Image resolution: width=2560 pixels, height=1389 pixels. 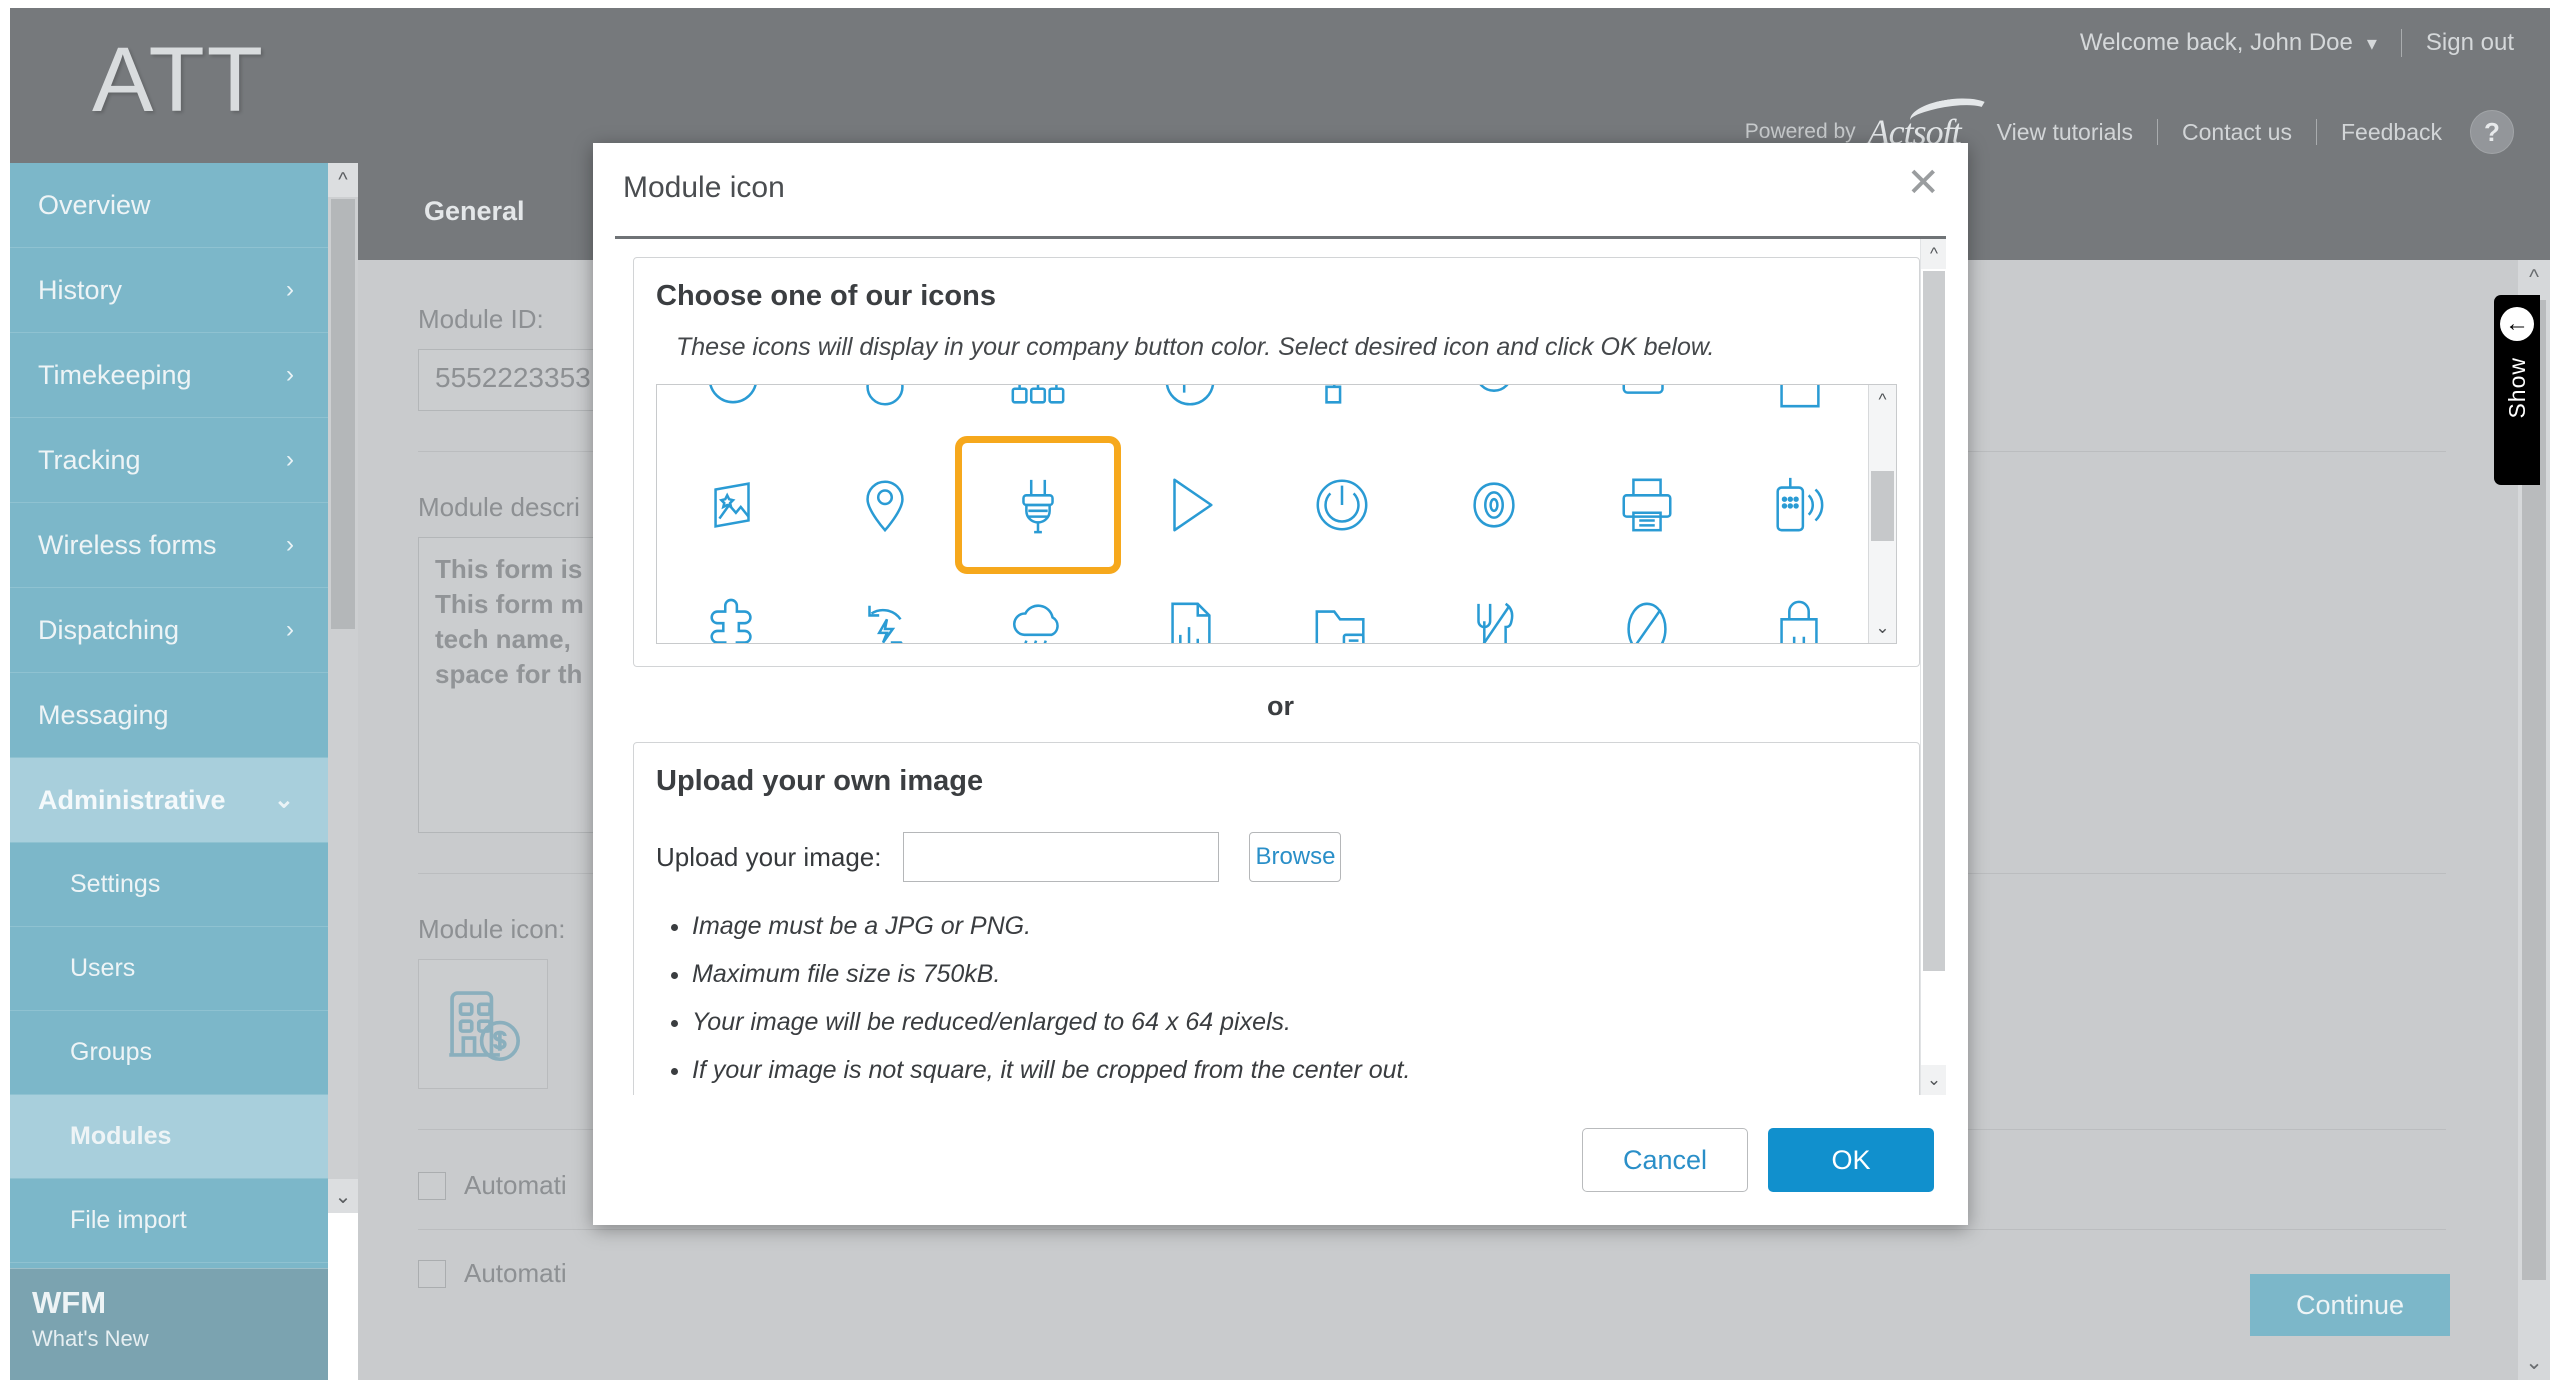 I want to click on sidebar-item-label: Messaging, so click(x=103, y=714).